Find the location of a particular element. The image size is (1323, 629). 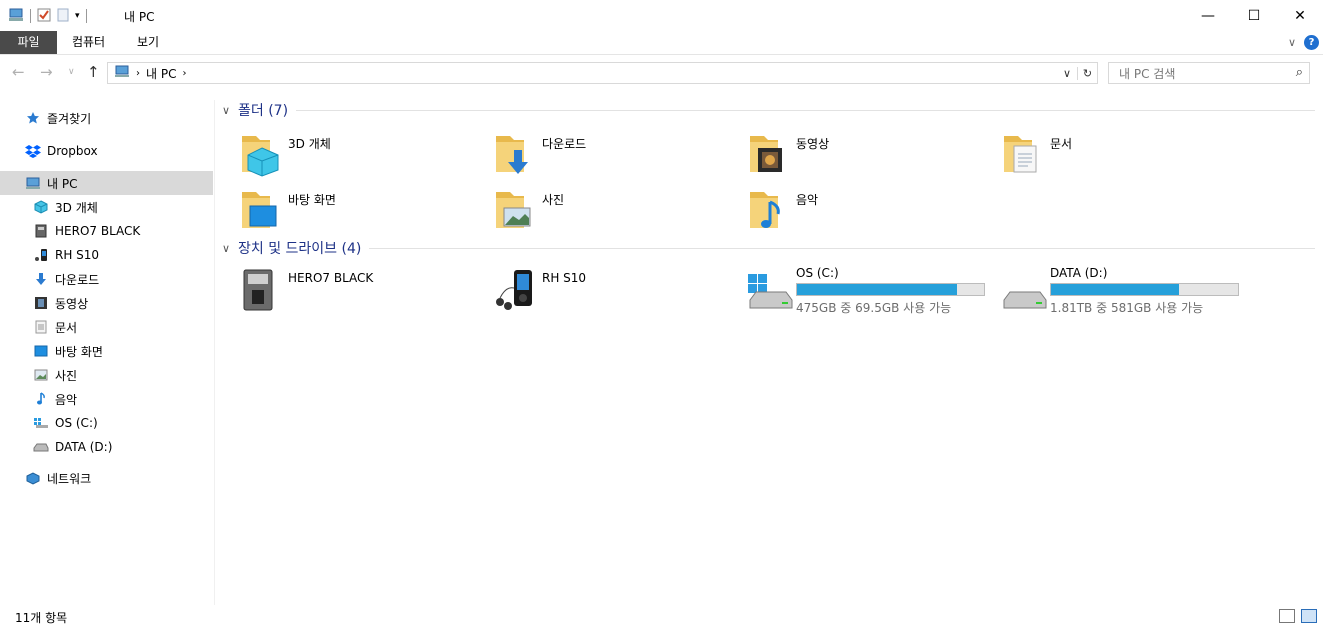

tab-view: 보기 is located at coordinates (148, 42).